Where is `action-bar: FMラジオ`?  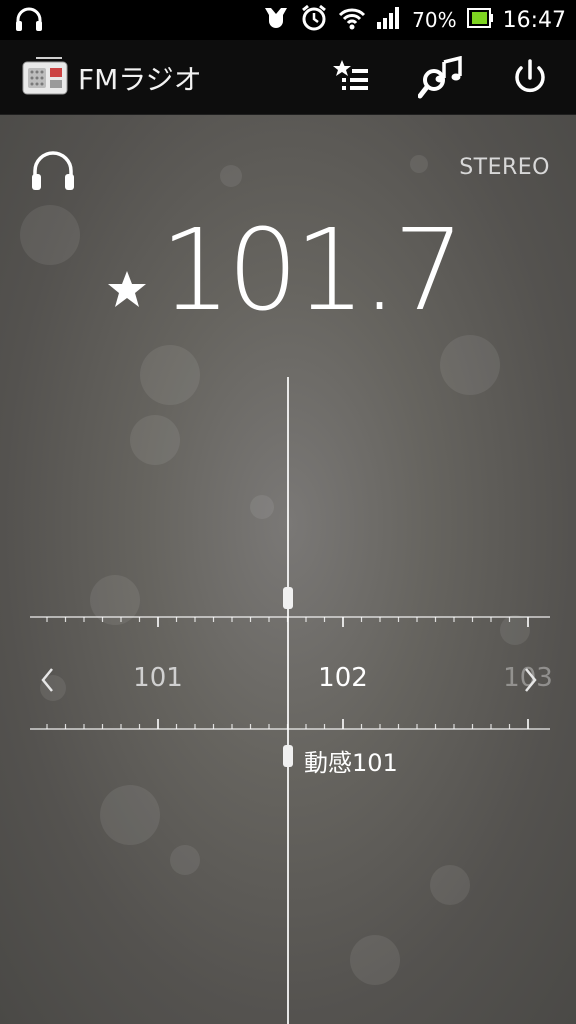 action-bar: FMラジオ is located at coordinates (288, 77).